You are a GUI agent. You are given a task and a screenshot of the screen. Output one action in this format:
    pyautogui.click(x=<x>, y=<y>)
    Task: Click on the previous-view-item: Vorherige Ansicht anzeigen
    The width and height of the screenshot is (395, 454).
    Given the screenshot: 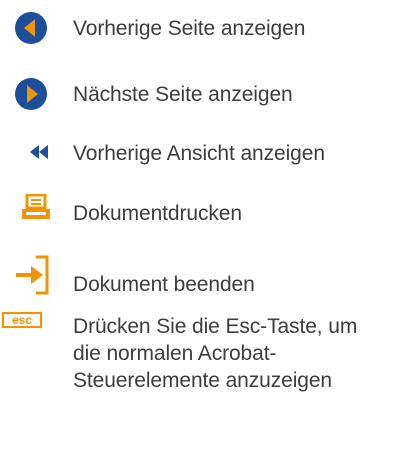 What is the action you would take?
    pyautogui.click(x=197, y=156)
    